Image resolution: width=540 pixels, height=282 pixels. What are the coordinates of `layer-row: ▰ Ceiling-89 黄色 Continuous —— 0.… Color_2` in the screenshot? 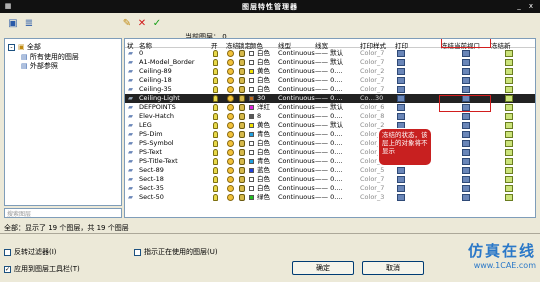 It's located at (330, 71).